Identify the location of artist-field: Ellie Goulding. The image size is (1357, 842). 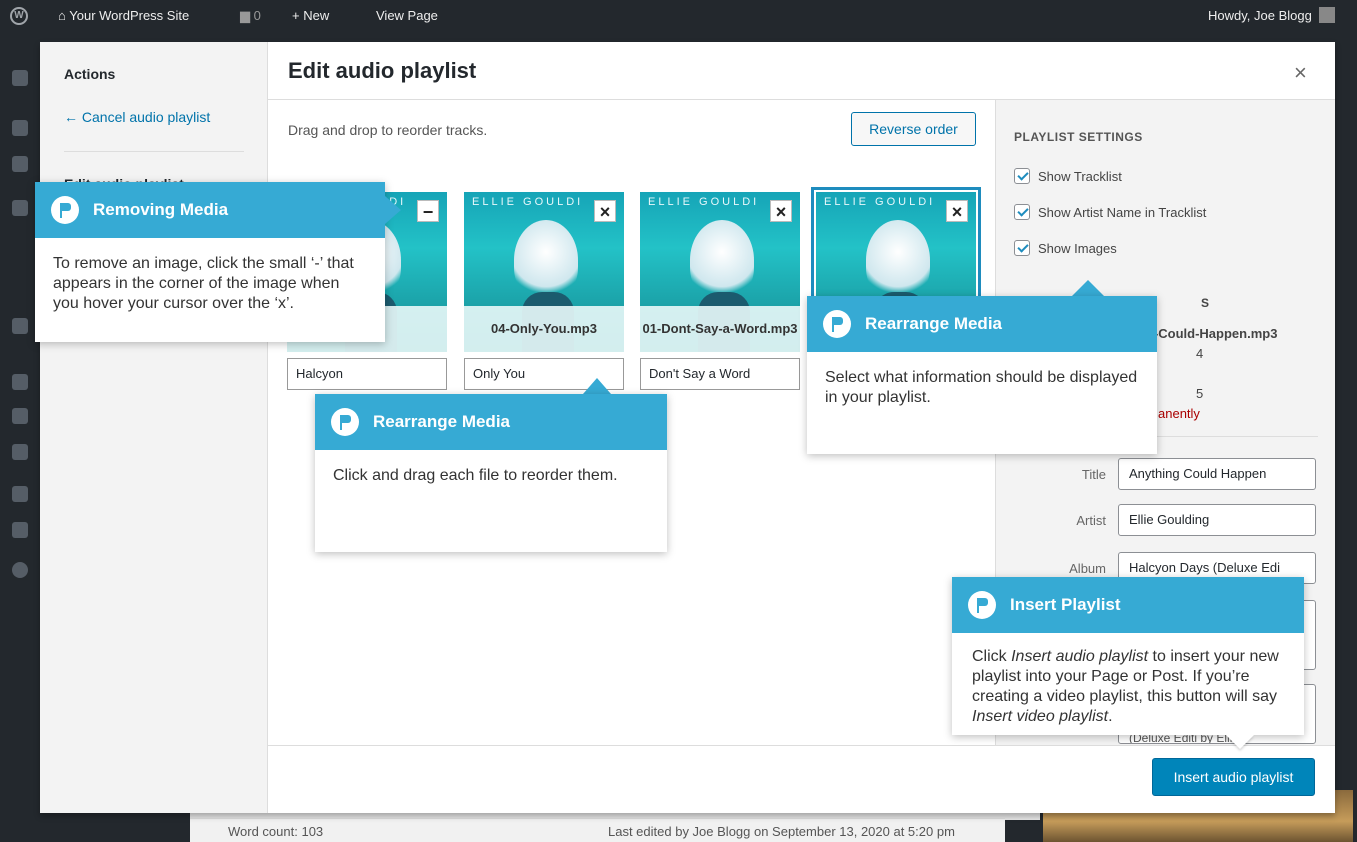
(1217, 520).